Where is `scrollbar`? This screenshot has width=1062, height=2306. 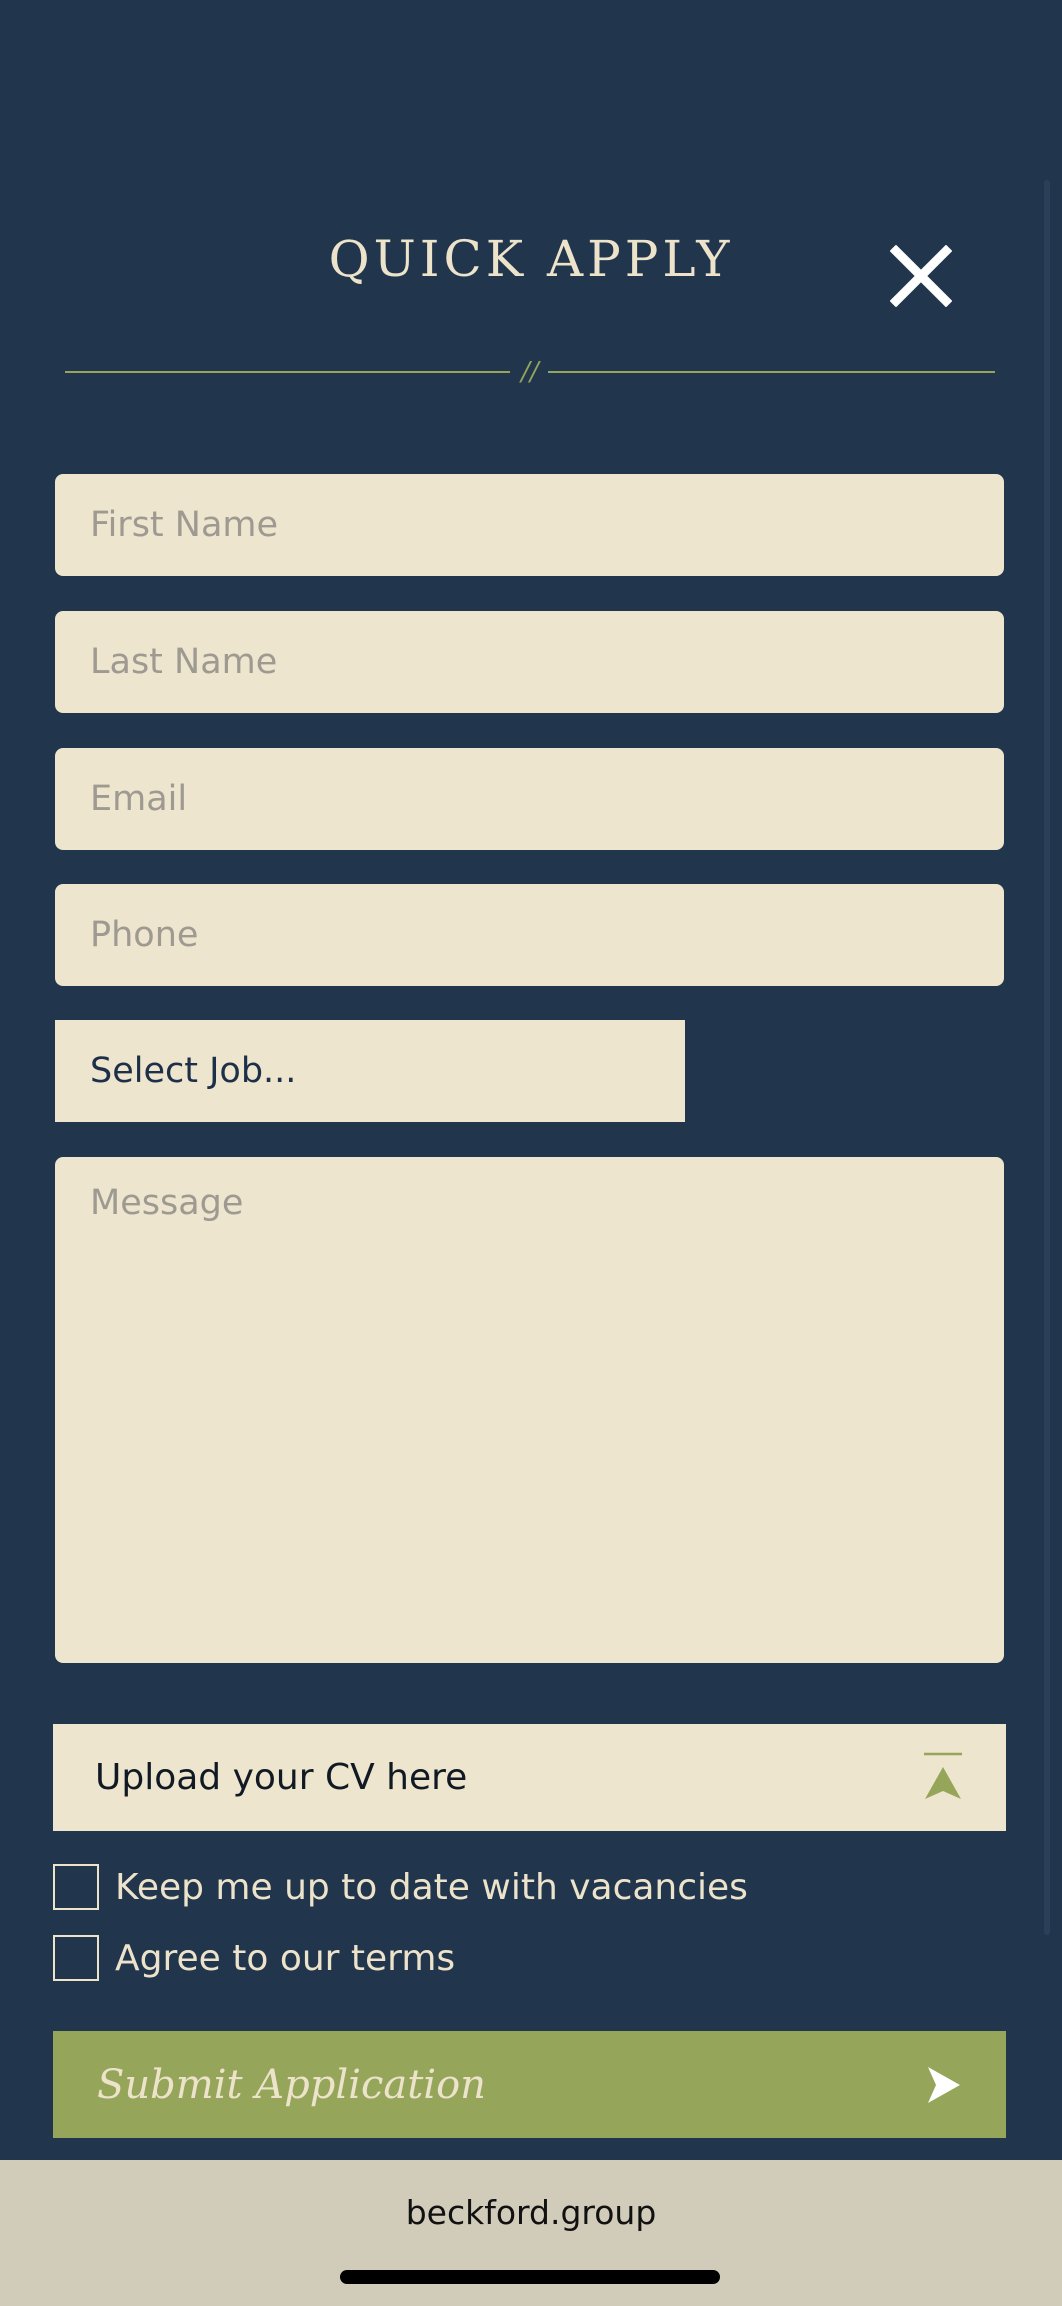 scrollbar is located at coordinates (1047, 1057).